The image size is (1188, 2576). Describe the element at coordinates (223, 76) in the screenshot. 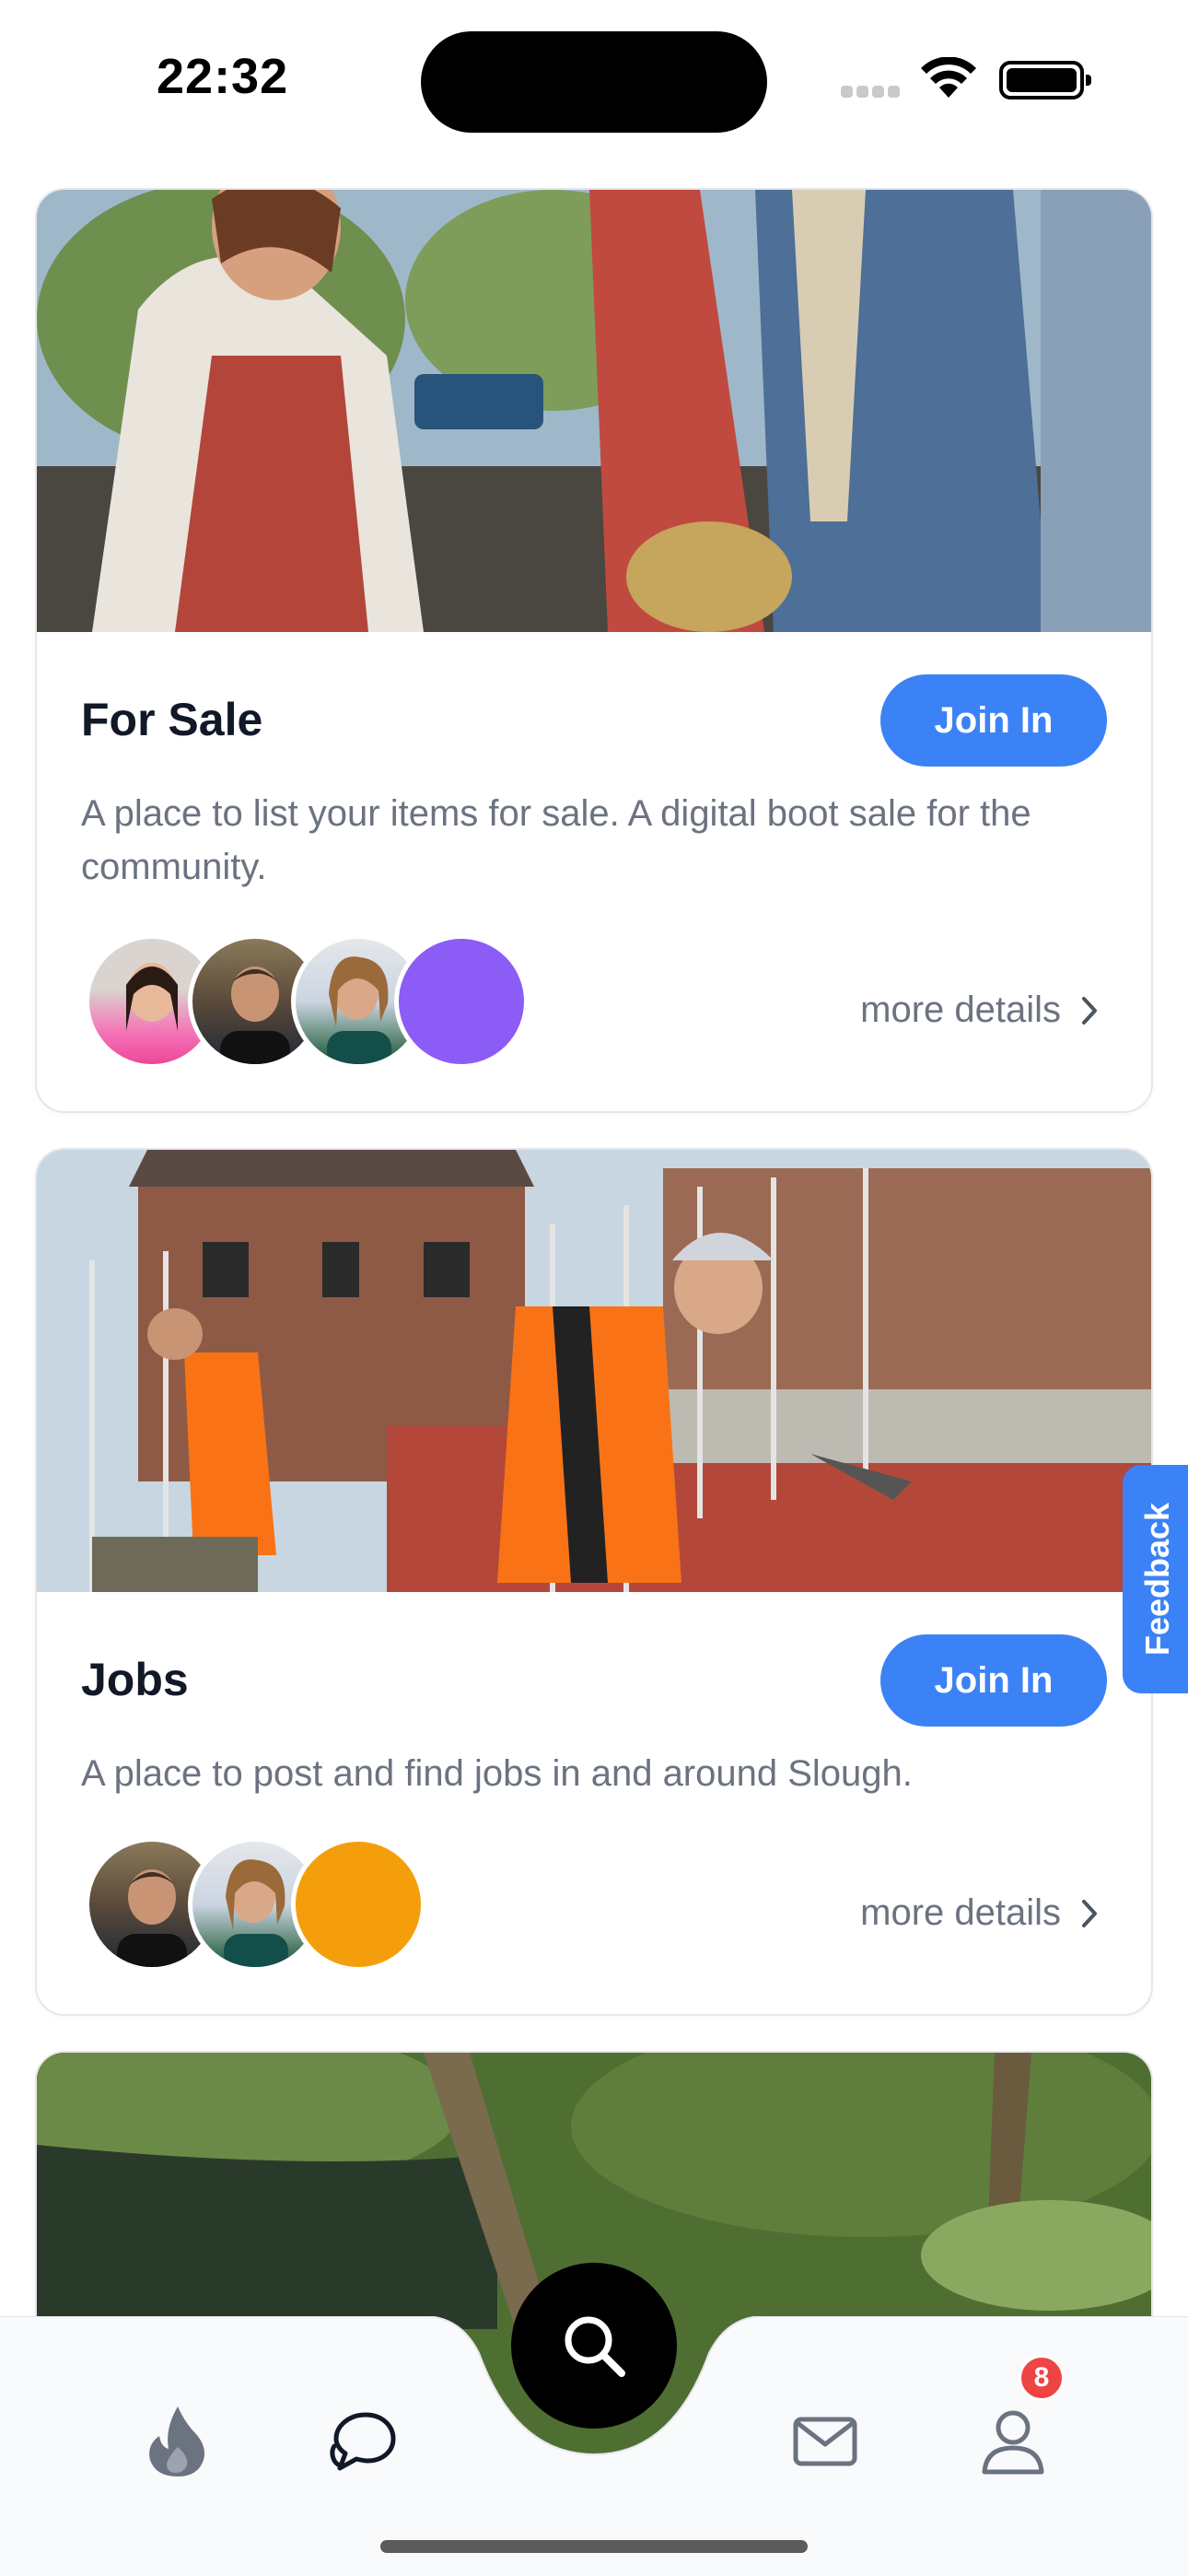

I see `status-time: 22:32` at that location.